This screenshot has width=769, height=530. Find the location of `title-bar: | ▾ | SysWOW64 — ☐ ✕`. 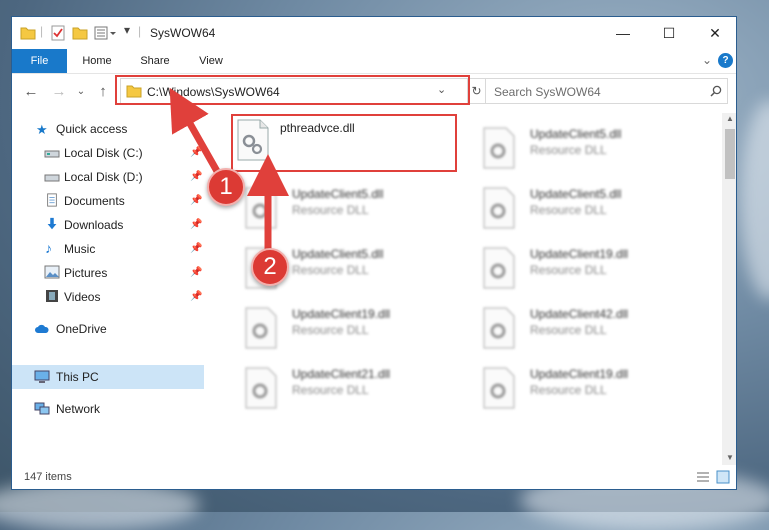

title-bar: | ▾ | SysWOW64 — ☐ ✕ is located at coordinates (374, 33).